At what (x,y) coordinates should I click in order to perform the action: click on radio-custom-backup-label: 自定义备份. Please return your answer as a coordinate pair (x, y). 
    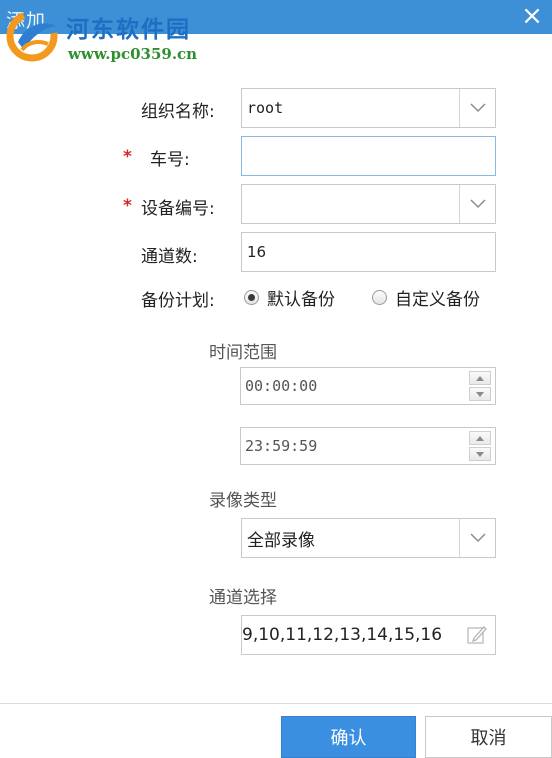
    Looking at the image, I should click on (437, 300).